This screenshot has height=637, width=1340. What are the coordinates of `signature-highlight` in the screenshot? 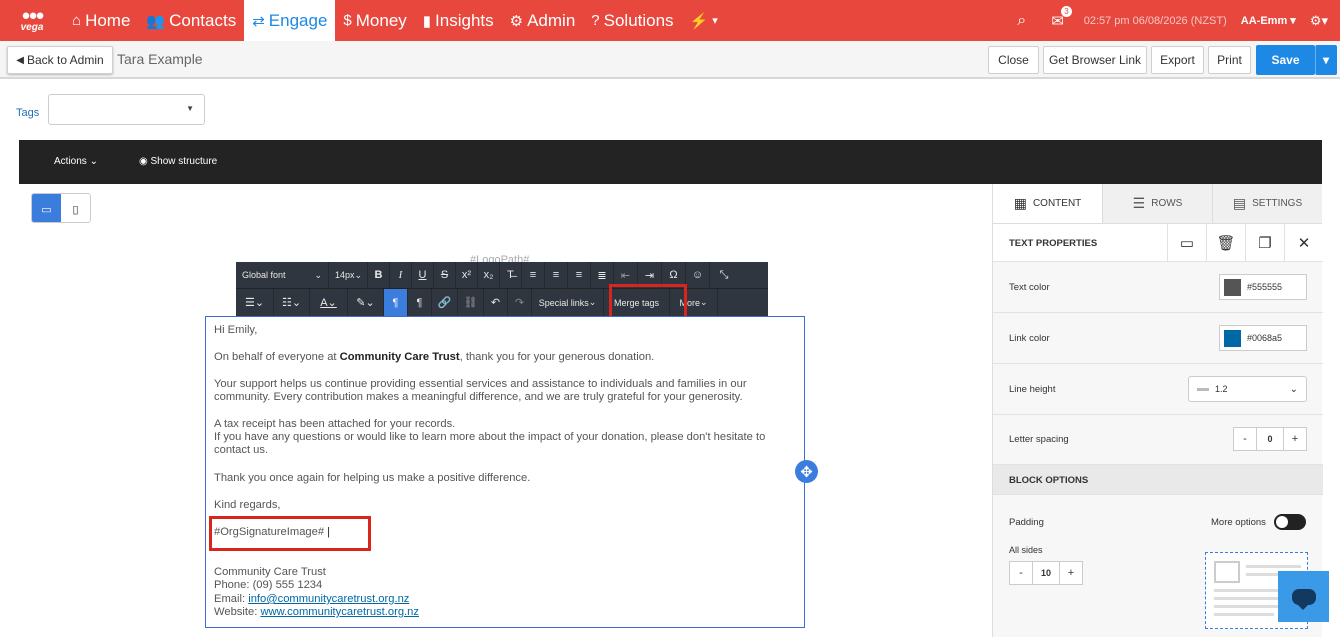 It's located at (290, 533).